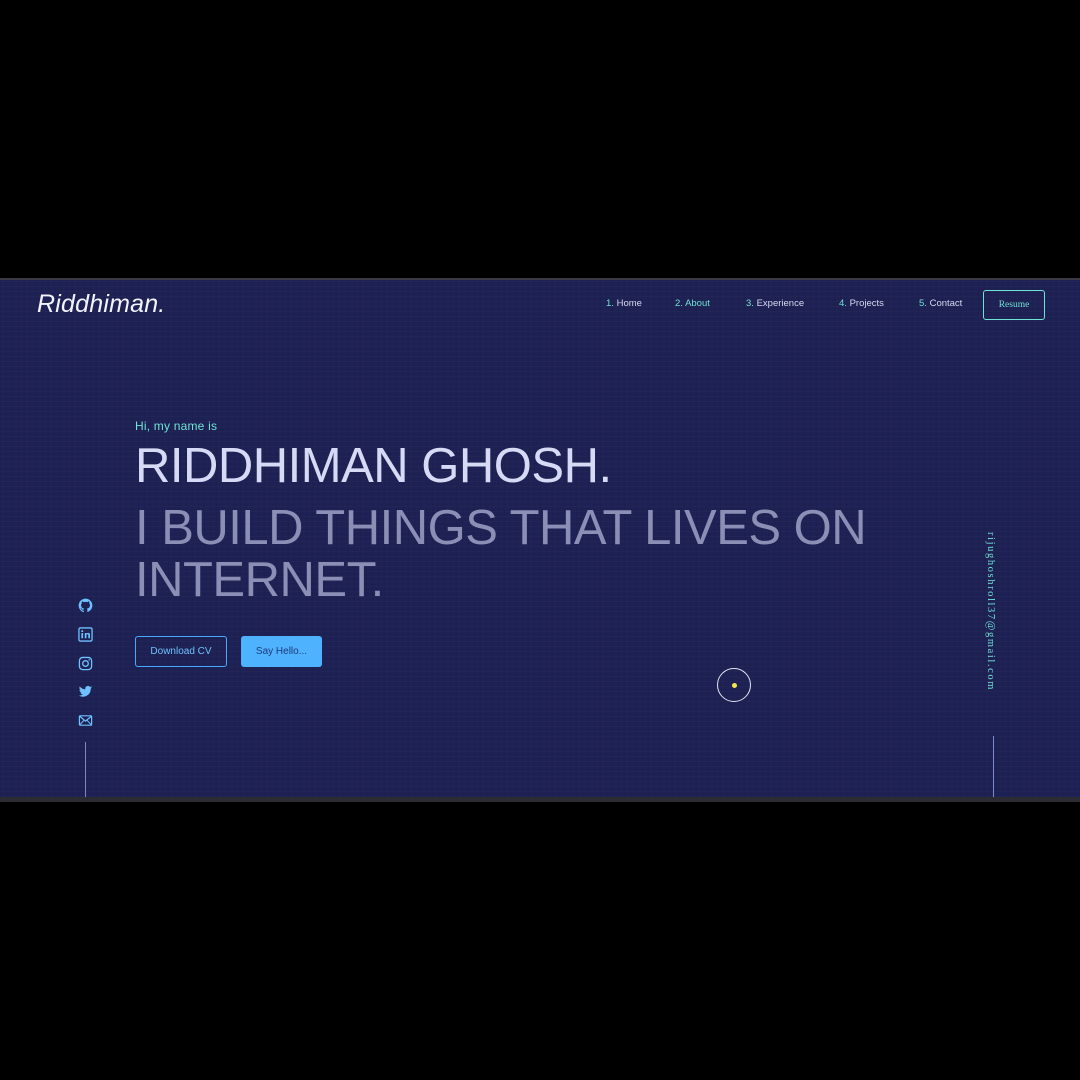 This screenshot has height=1080, width=1080. Describe the element at coordinates (181, 651) in the screenshot. I see `download-cv-button: Download CV` at that location.